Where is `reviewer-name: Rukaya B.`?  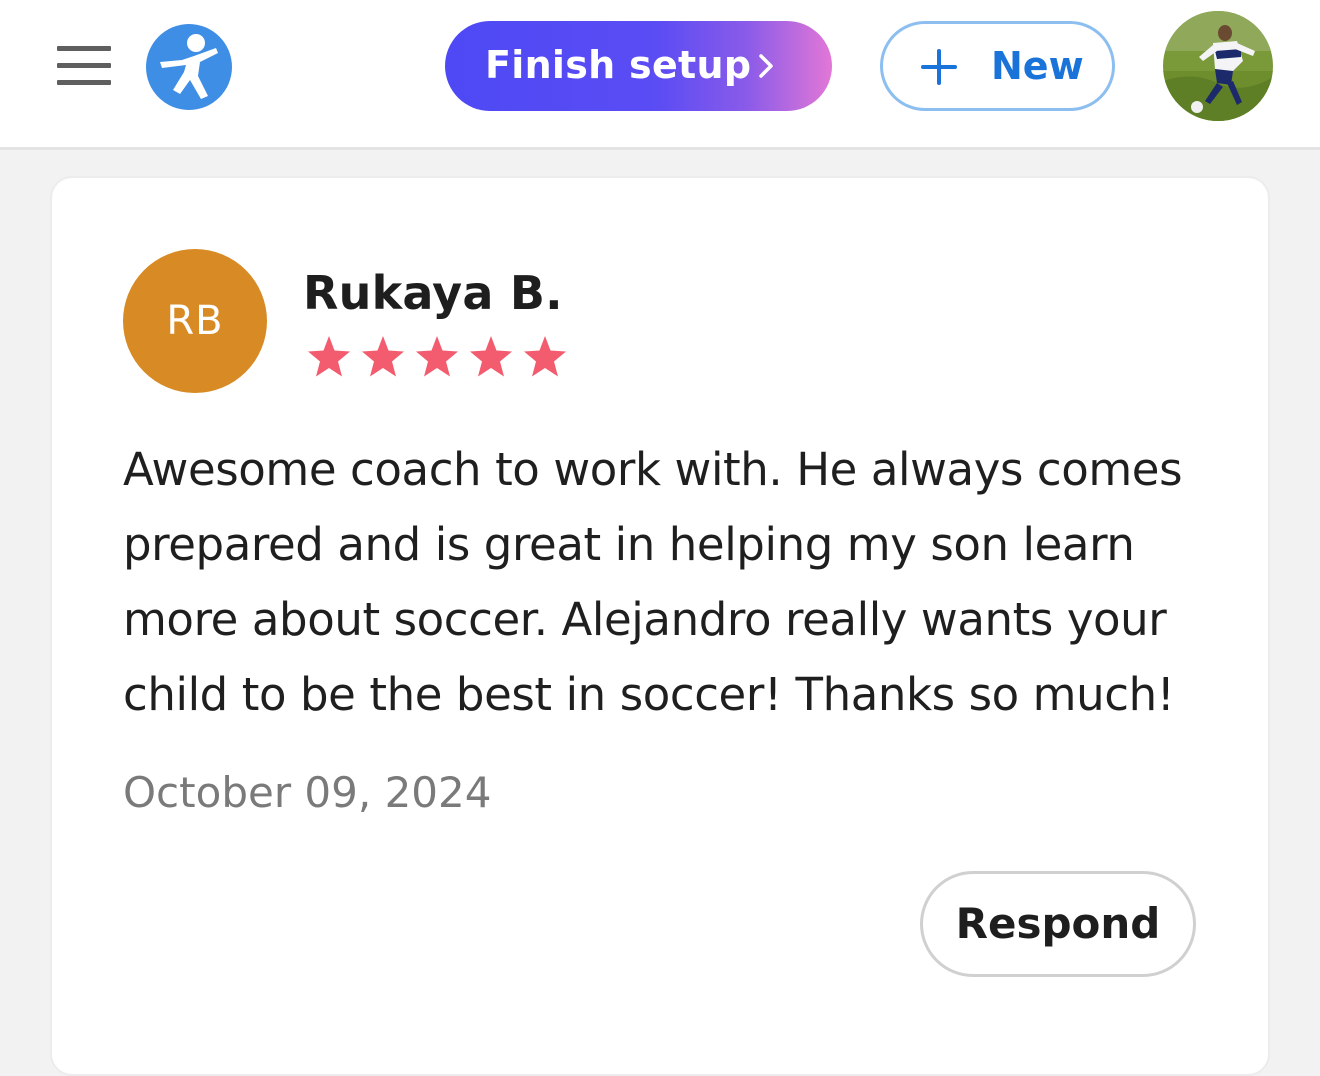 reviewer-name: Rukaya B. is located at coordinates (433, 293).